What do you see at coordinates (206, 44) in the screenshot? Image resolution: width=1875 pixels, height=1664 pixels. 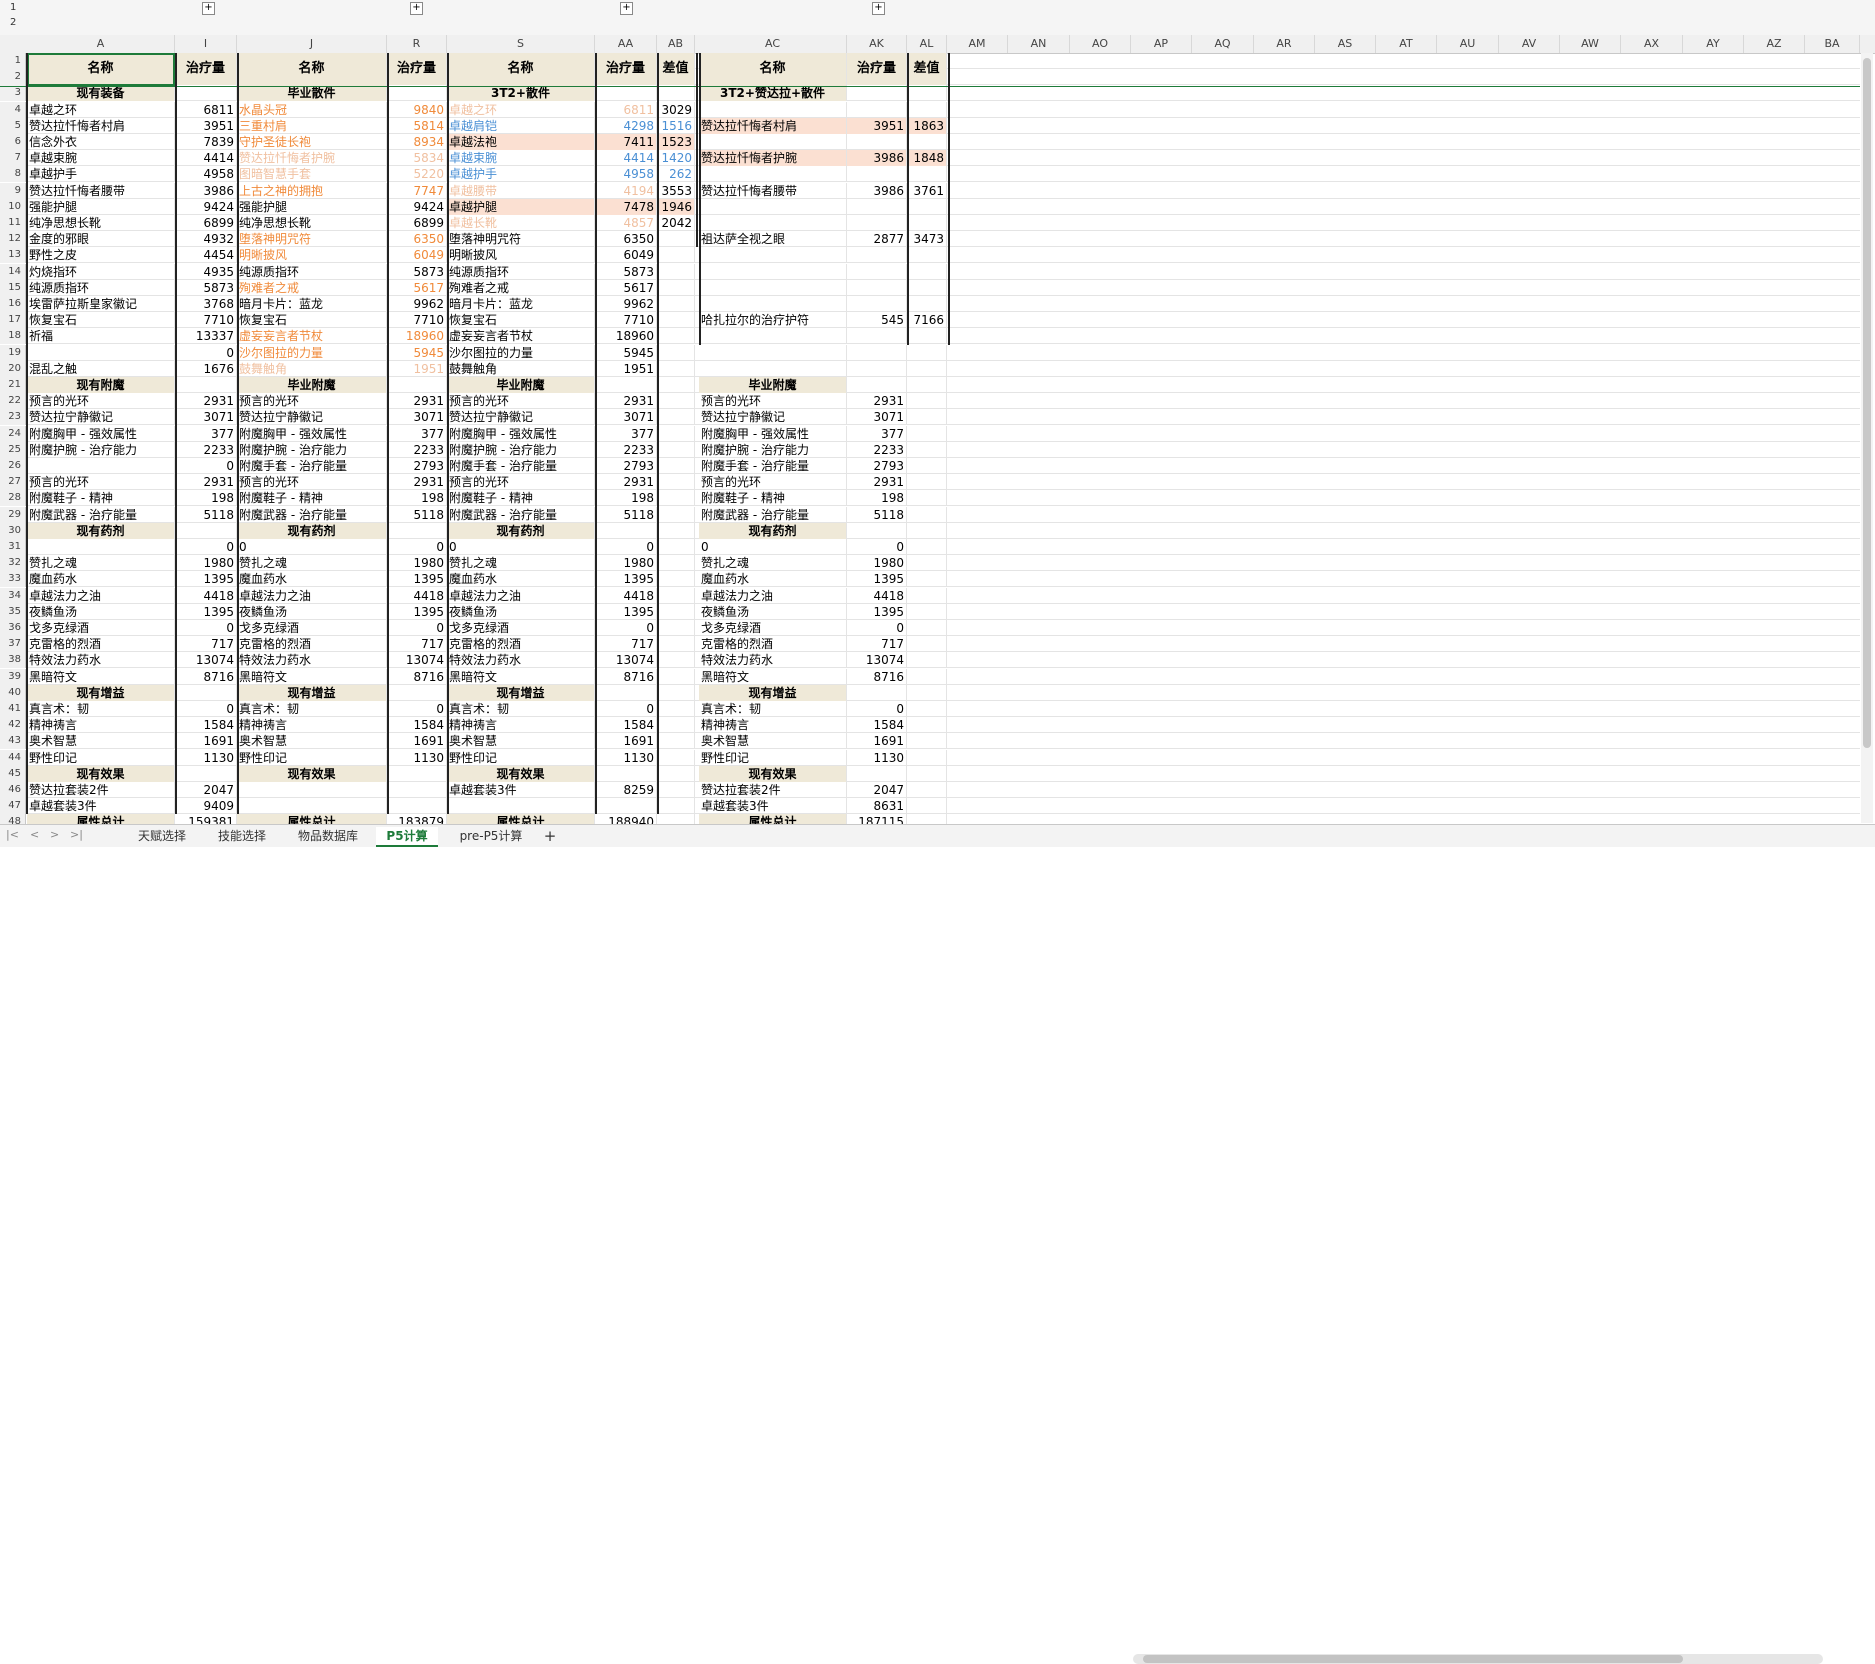 I see `column-header: I` at bounding box center [206, 44].